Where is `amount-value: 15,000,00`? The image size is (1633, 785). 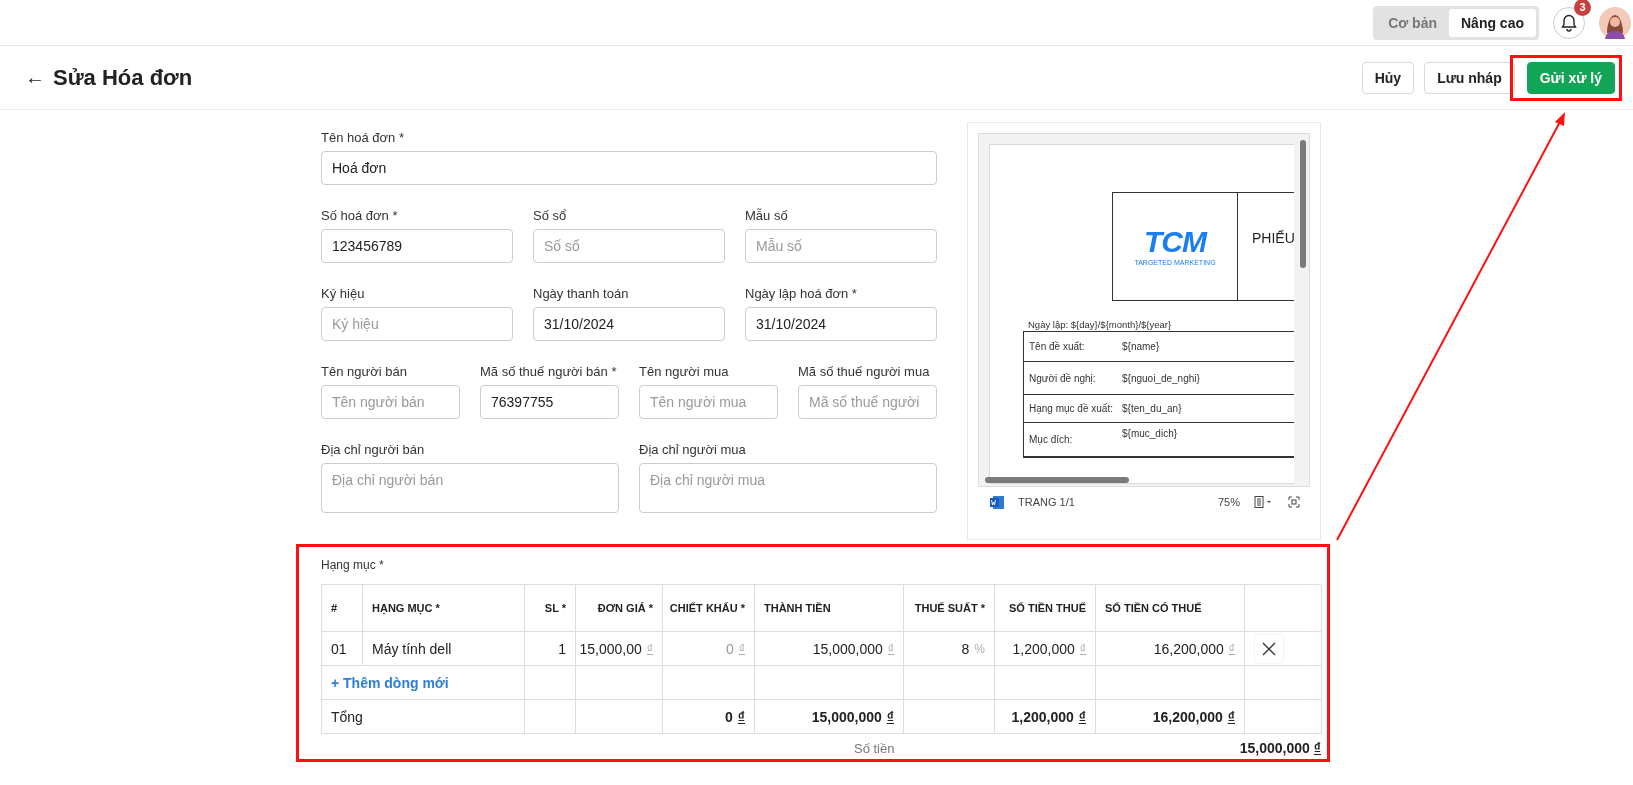 amount-value: 15,000,00 is located at coordinates (610, 648).